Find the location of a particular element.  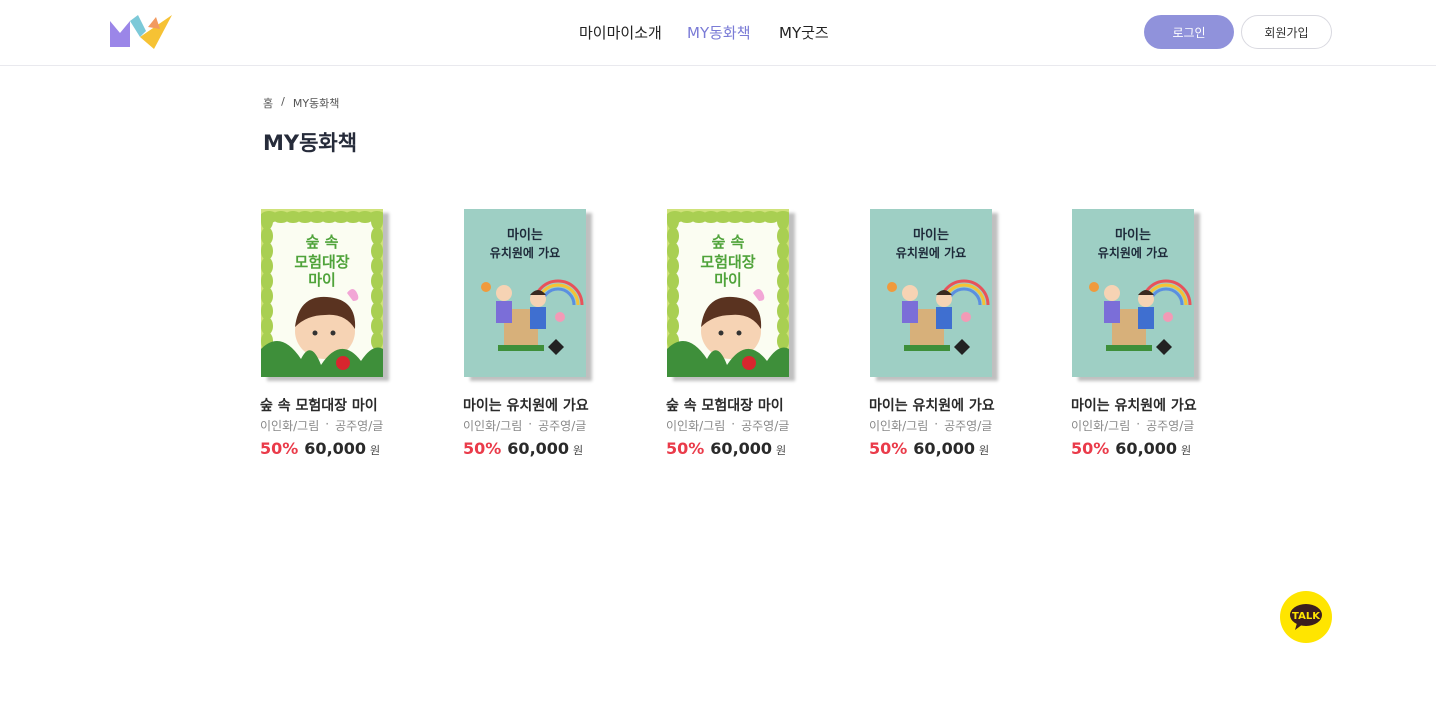

chat-bubble-icon: TALK is located at coordinates (1306, 617).